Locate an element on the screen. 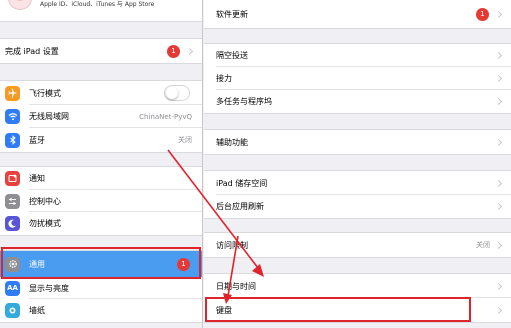 Image resolution: width=511 pixels, height=328 pixels. finish-setup-label: 完成 iPad 设置 is located at coordinates (32, 51).